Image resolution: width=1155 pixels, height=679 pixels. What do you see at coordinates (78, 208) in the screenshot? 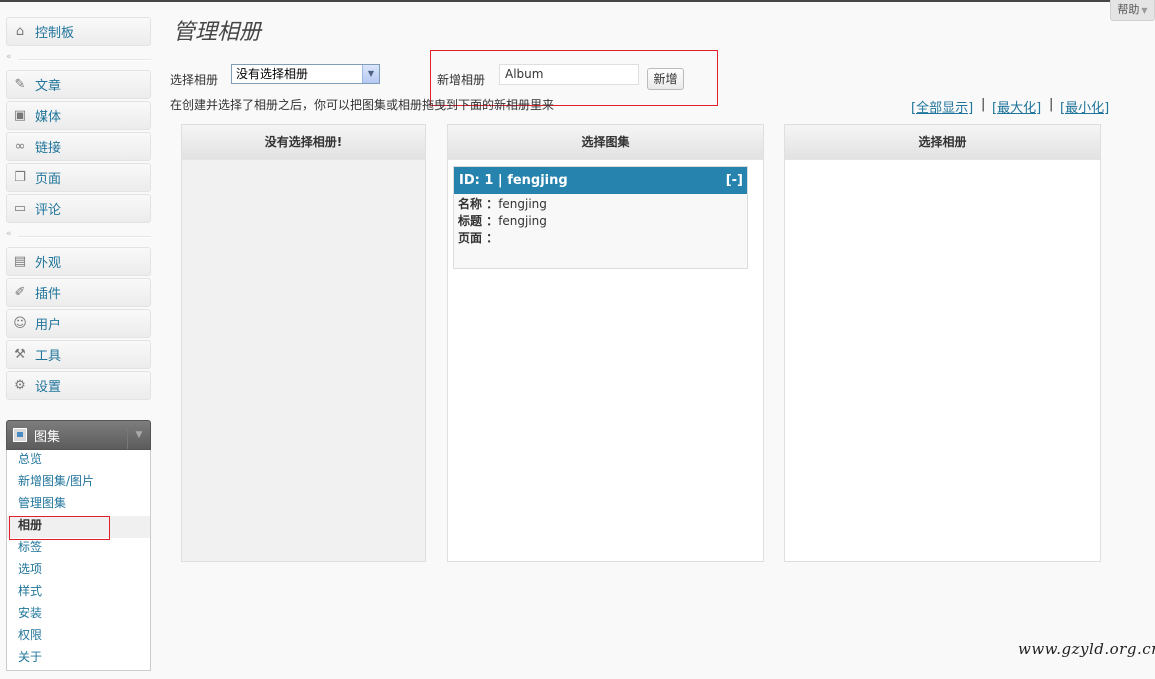
I see `sidebar-item-comments: ▭ 评论` at bounding box center [78, 208].